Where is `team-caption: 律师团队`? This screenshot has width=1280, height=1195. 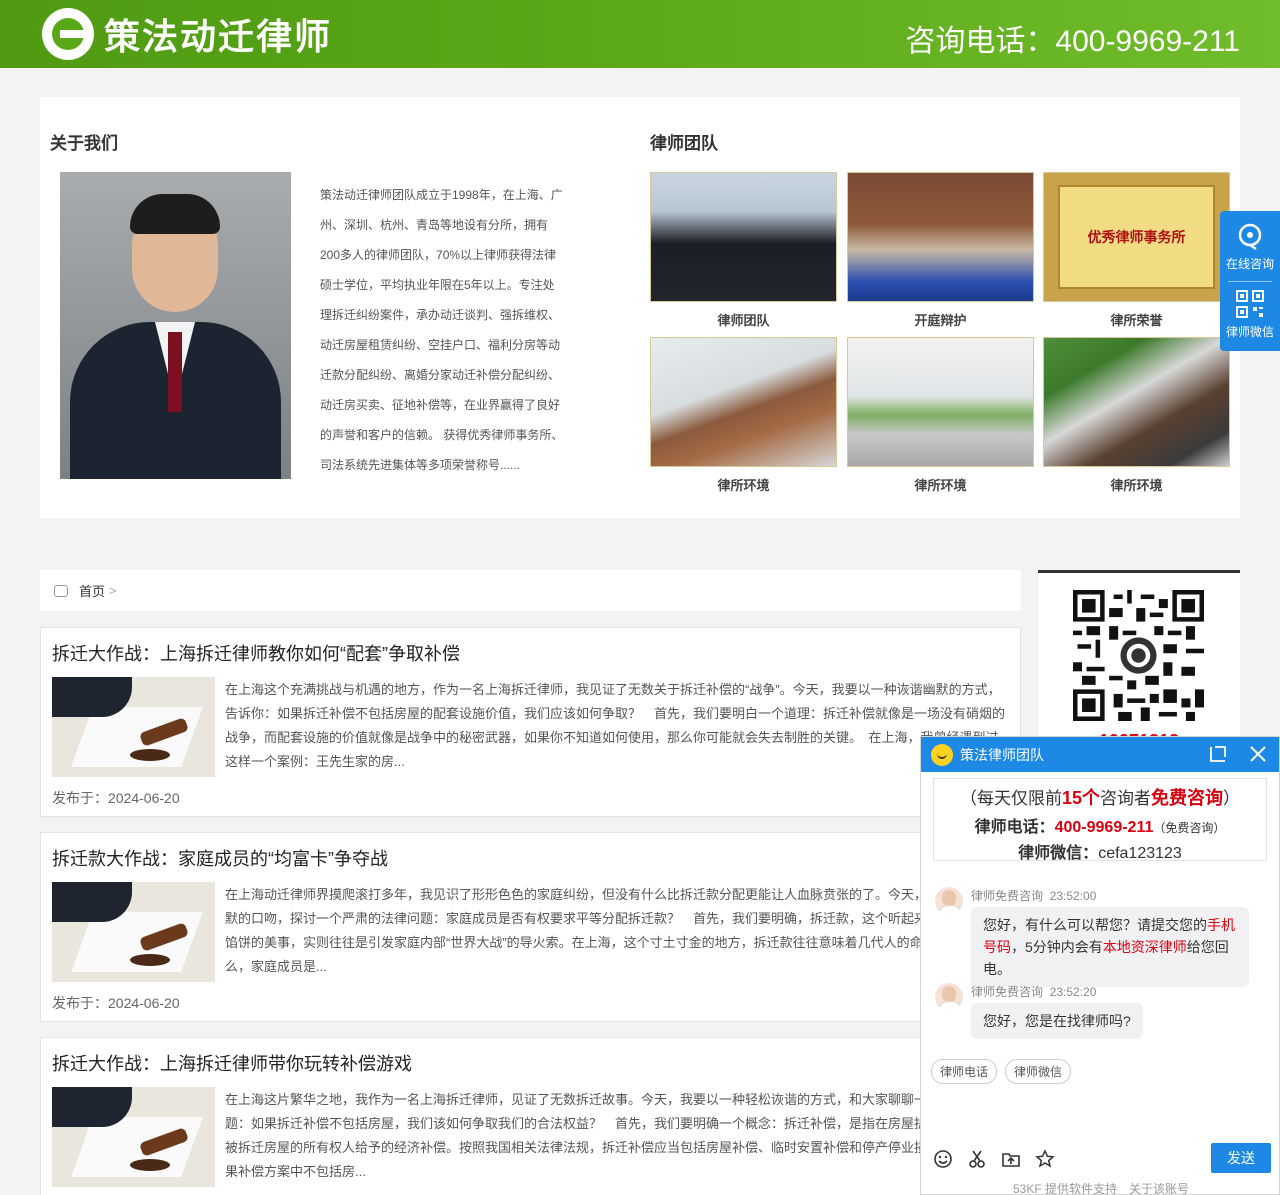 team-caption: 律师团队 is located at coordinates (743, 320).